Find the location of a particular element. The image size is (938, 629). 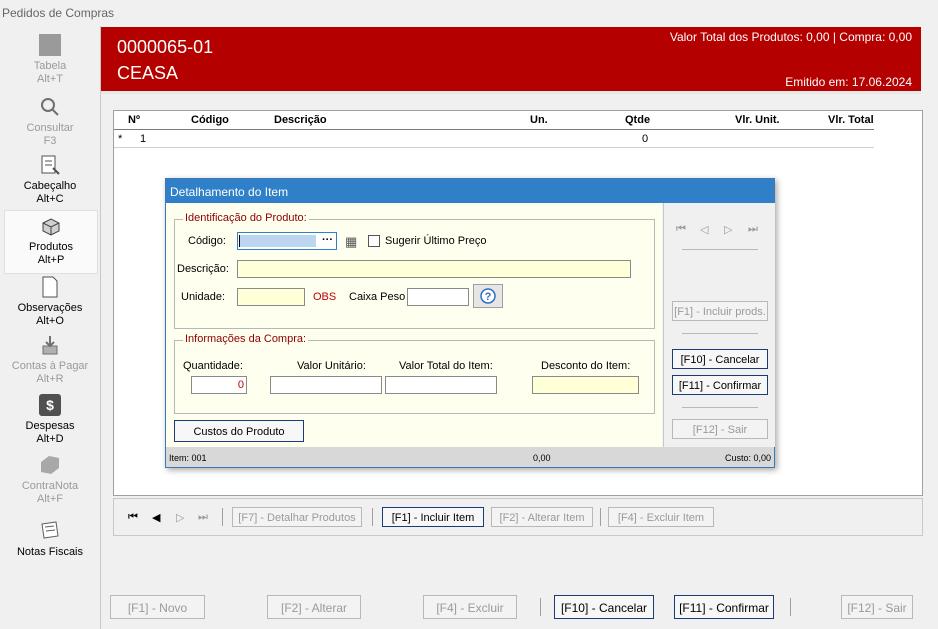

codigo-selection is located at coordinates (278, 241).